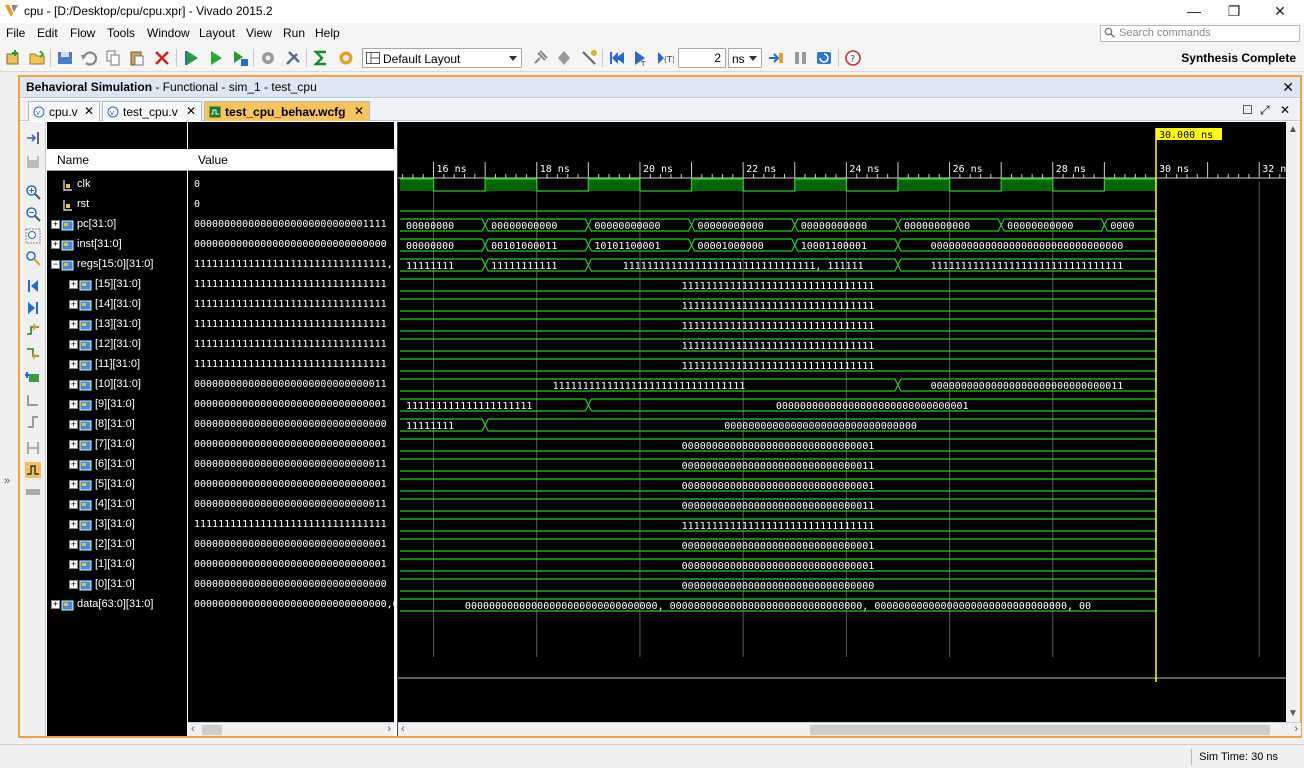  What do you see at coordinates (327, 33) in the screenshot?
I see `menu-help: Help` at bounding box center [327, 33].